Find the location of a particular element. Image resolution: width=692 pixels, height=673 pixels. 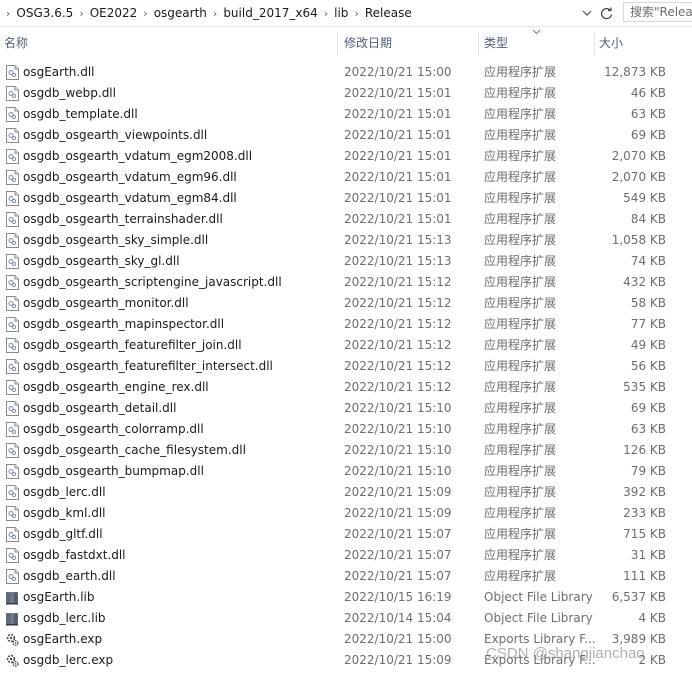

file-name: osgEarth.dll is located at coordinates (59, 72).